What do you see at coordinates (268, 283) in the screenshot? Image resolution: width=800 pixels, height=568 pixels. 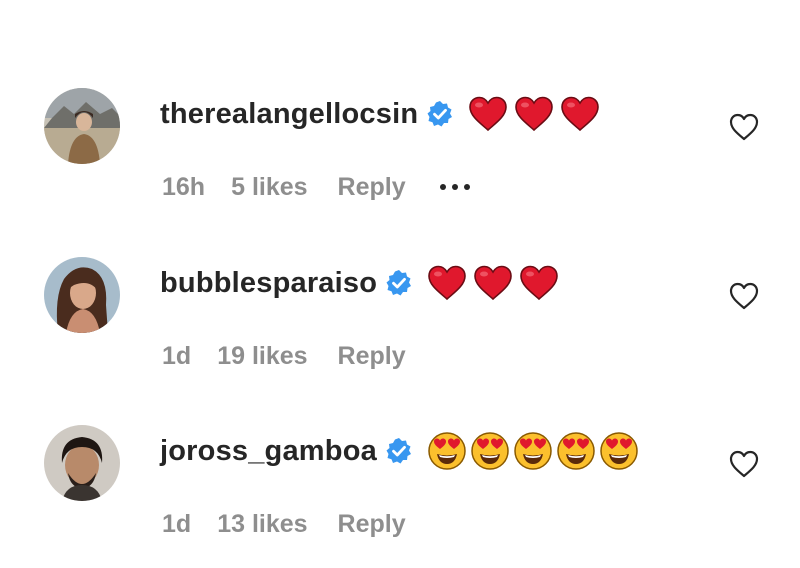 I see `username: bubblesparaiso` at bounding box center [268, 283].